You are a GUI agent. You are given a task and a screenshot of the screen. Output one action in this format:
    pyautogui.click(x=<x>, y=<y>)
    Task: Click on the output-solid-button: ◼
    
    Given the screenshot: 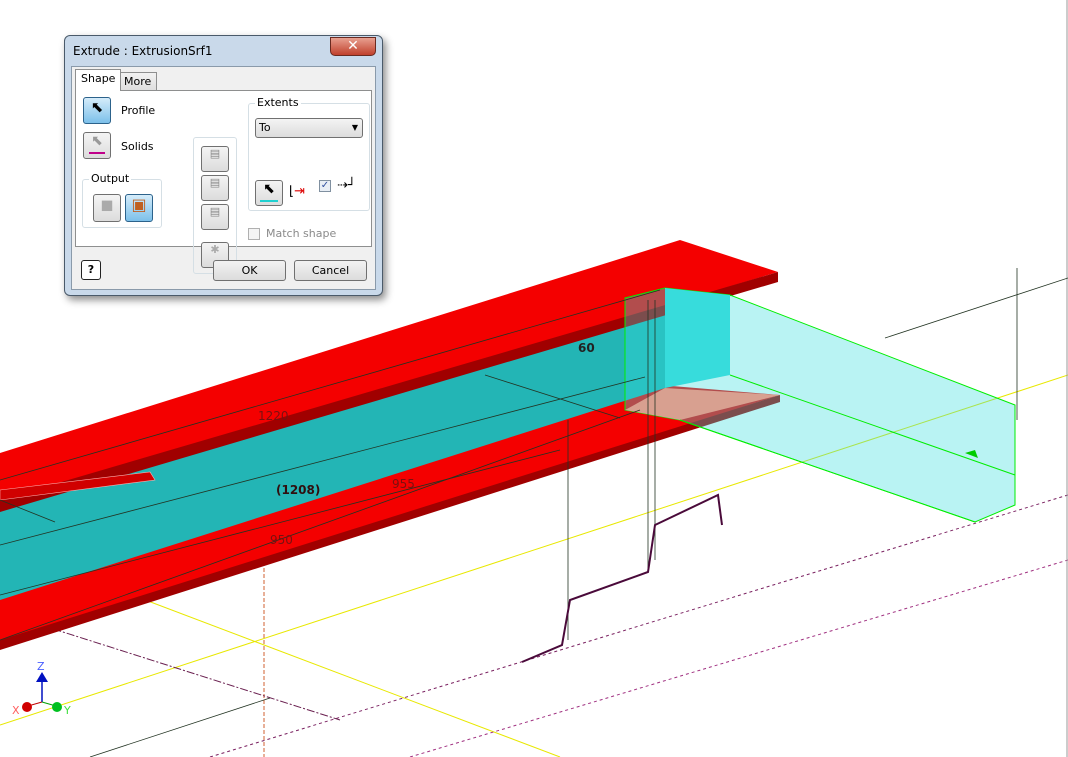 What is the action you would take?
    pyautogui.click(x=107, y=208)
    